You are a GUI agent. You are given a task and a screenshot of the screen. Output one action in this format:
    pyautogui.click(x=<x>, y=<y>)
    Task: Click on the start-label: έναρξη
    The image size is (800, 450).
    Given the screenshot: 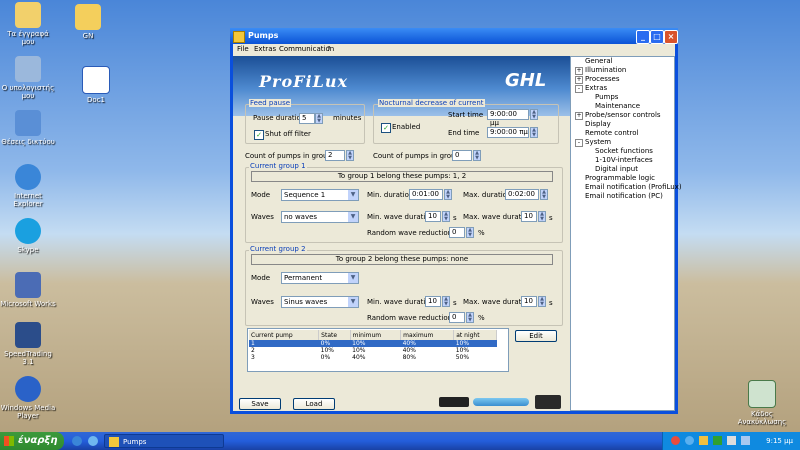 What is the action you would take?
    pyautogui.click(x=38, y=440)
    